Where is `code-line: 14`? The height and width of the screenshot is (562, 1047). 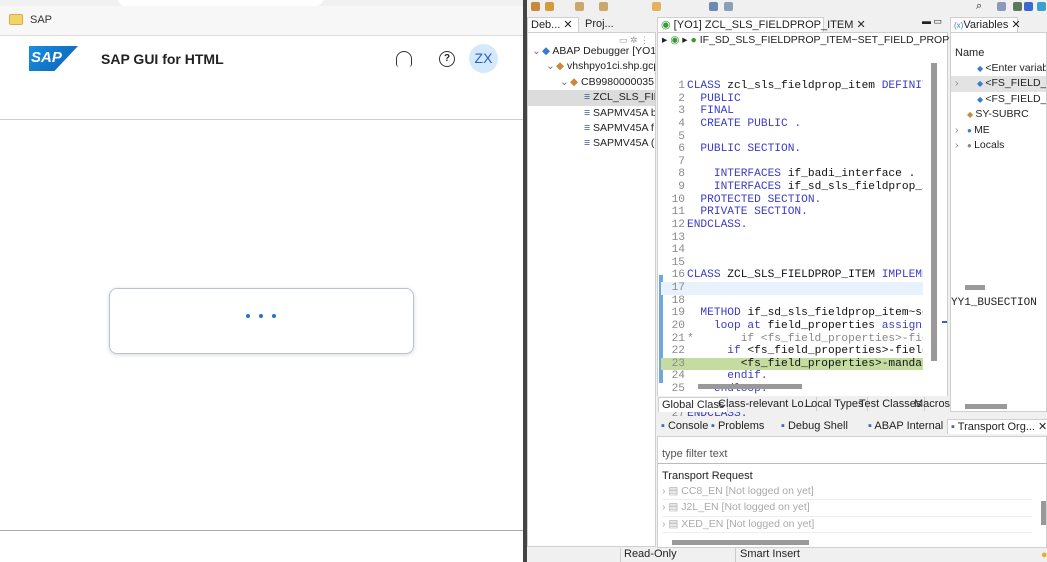
code-line: 14 is located at coordinates (792, 250).